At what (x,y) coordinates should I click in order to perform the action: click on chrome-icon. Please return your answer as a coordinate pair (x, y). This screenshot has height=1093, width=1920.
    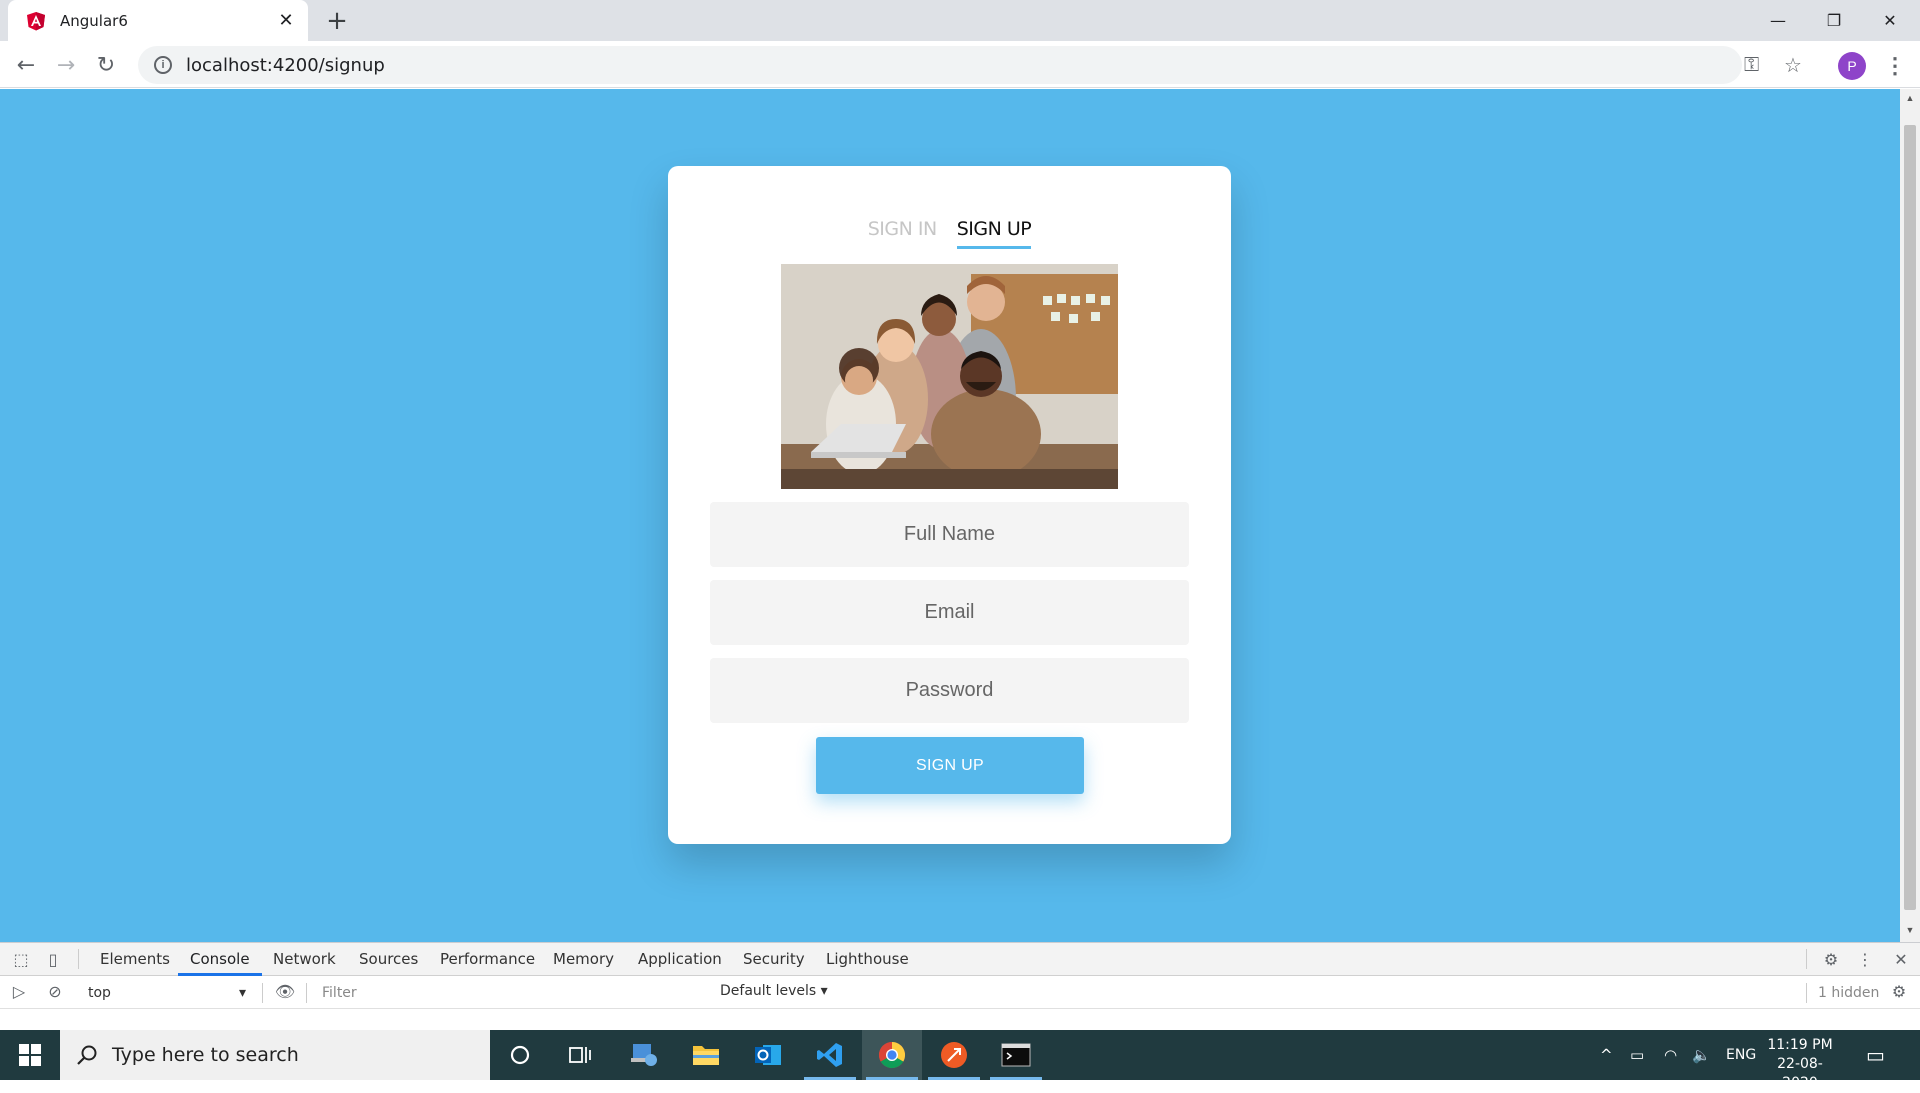
    Looking at the image, I should click on (892, 1055).